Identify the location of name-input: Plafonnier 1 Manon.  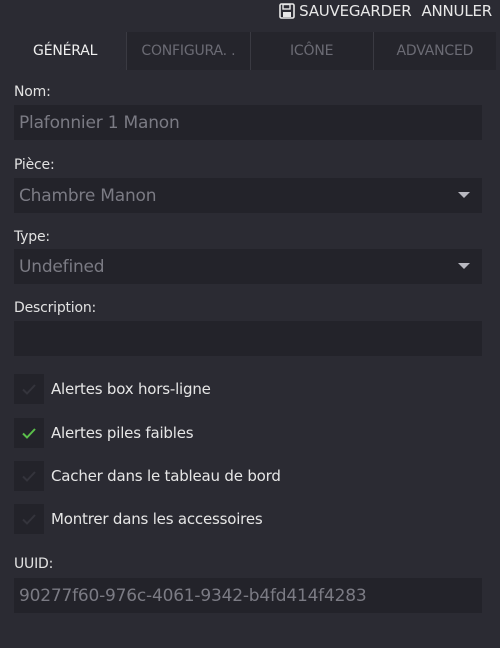
(248, 122).